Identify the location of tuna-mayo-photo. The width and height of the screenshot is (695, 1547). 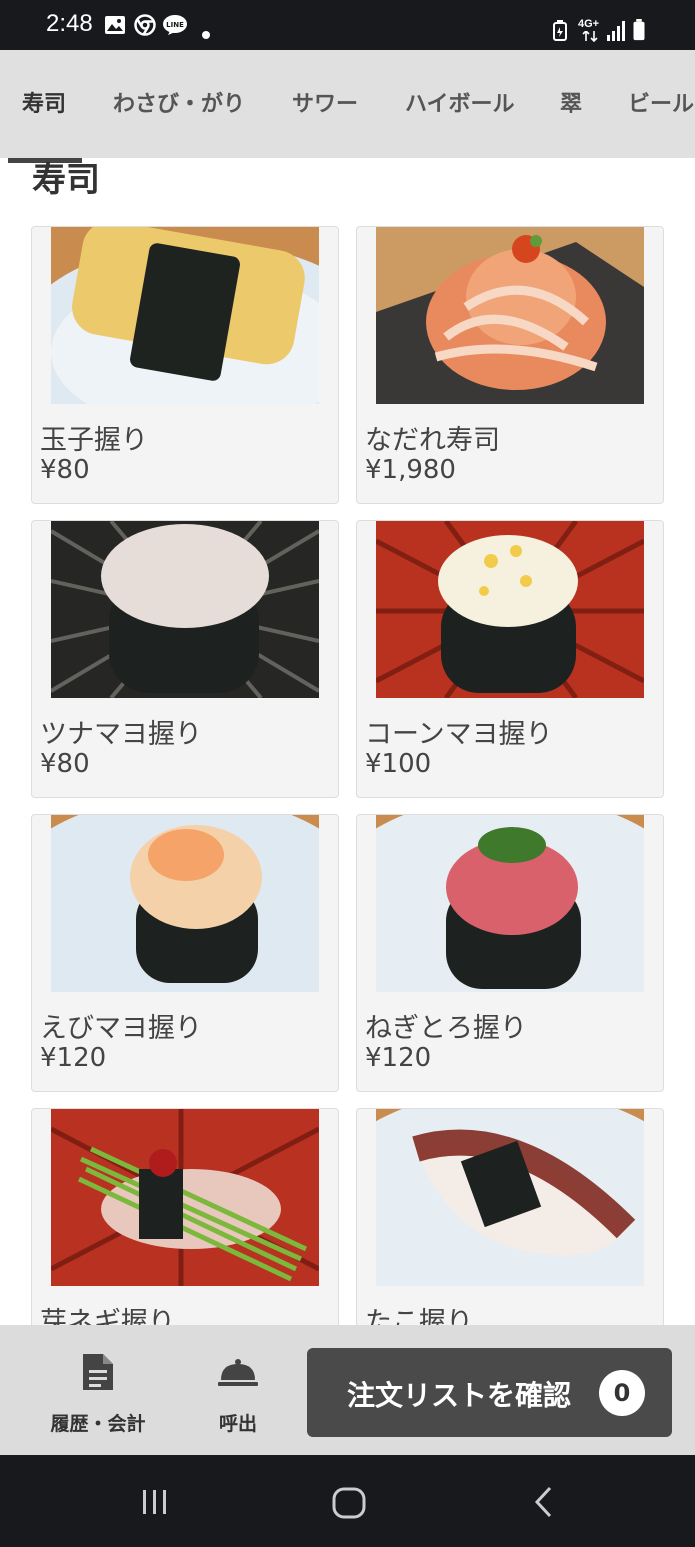
(185, 609).